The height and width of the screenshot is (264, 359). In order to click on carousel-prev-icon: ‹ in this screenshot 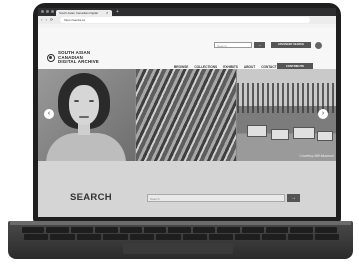, I will do `click(49, 114)`.